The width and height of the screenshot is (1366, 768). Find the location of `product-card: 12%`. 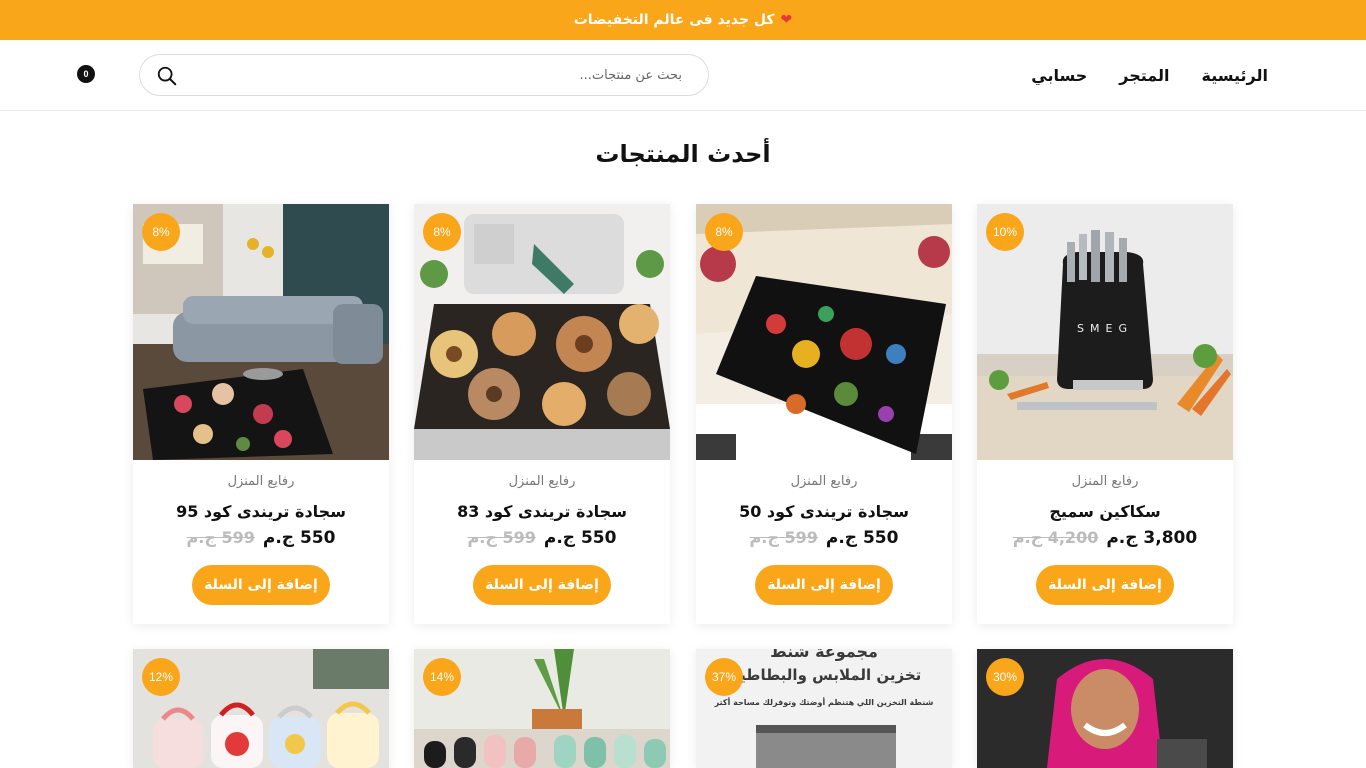

product-card: 12% is located at coordinates (261, 708).